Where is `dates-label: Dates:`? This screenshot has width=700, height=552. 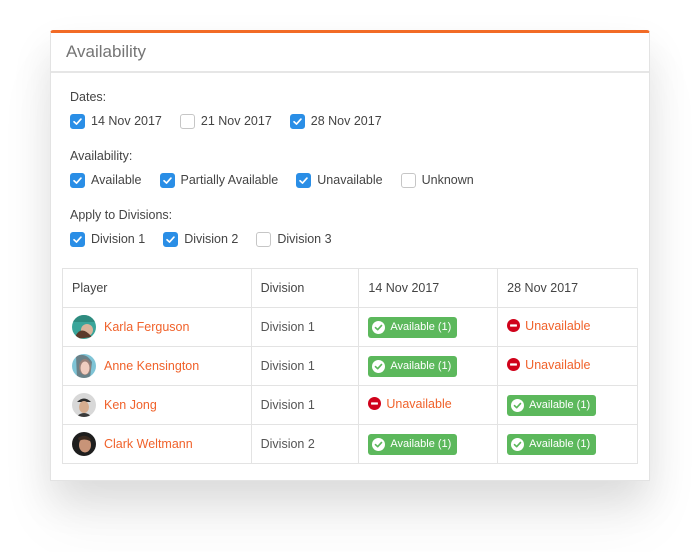
dates-label: Dates: is located at coordinates (88, 97).